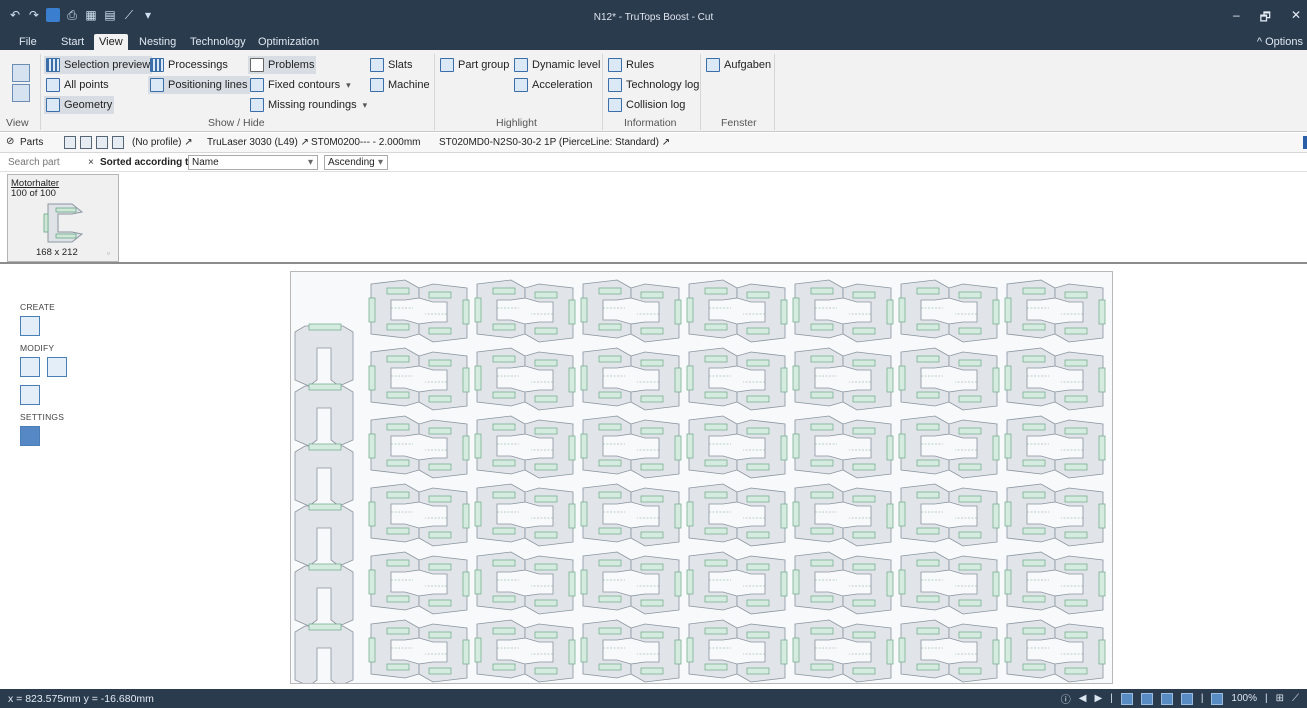 The height and width of the screenshot is (708, 1307). Describe the element at coordinates (189, 65) in the screenshot. I see `processings-button: Processings` at that location.